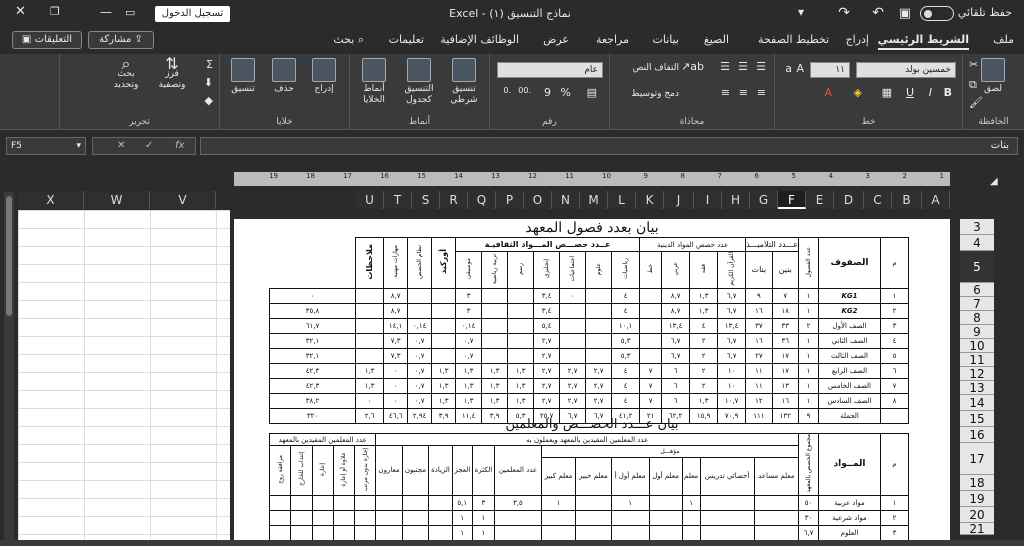  What do you see at coordinates (46, 146) in the screenshot?
I see `name-box: F5 ▾` at bounding box center [46, 146].